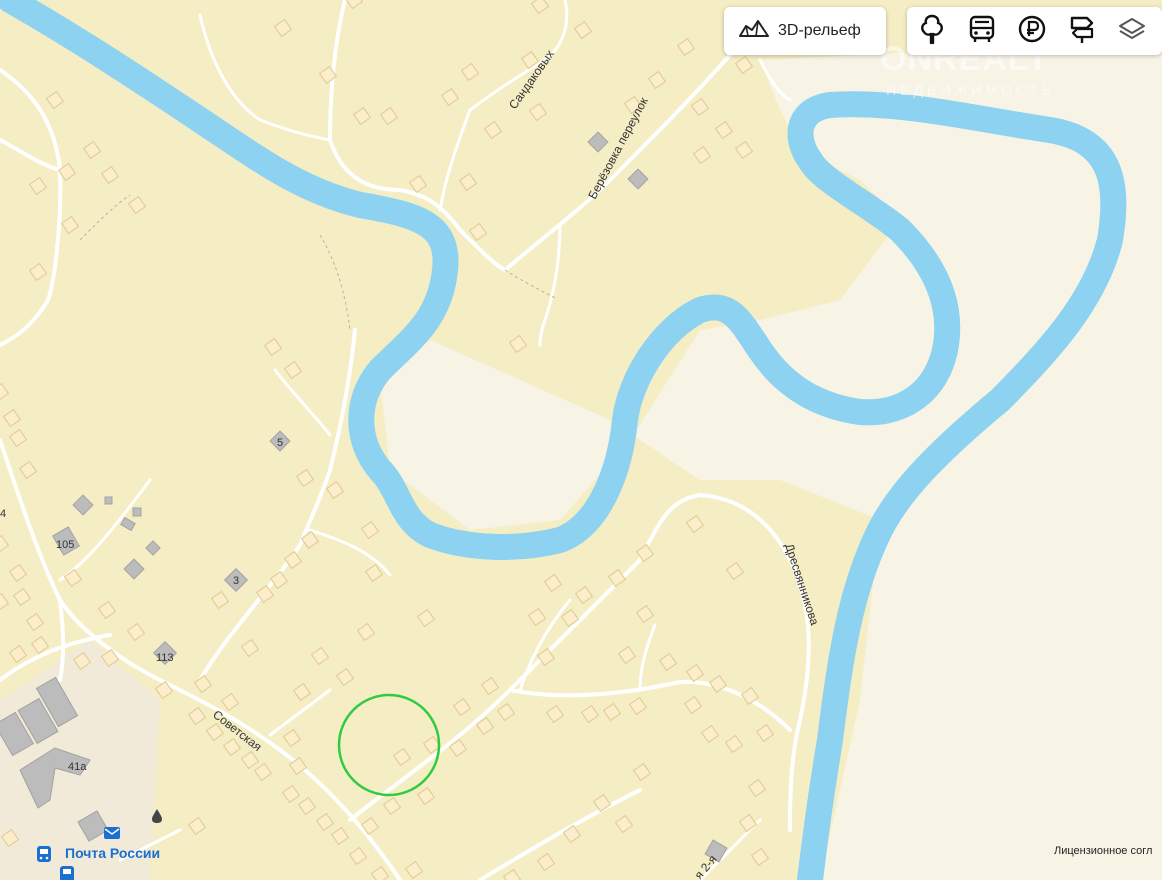 This screenshot has width=1162, height=880. I want to click on tree-layer-button, so click(932, 31).